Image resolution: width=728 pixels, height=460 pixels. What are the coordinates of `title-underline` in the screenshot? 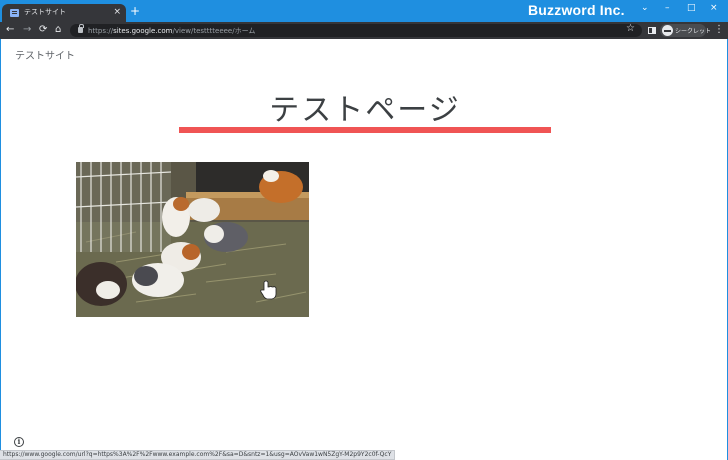 It's located at (365, 130).